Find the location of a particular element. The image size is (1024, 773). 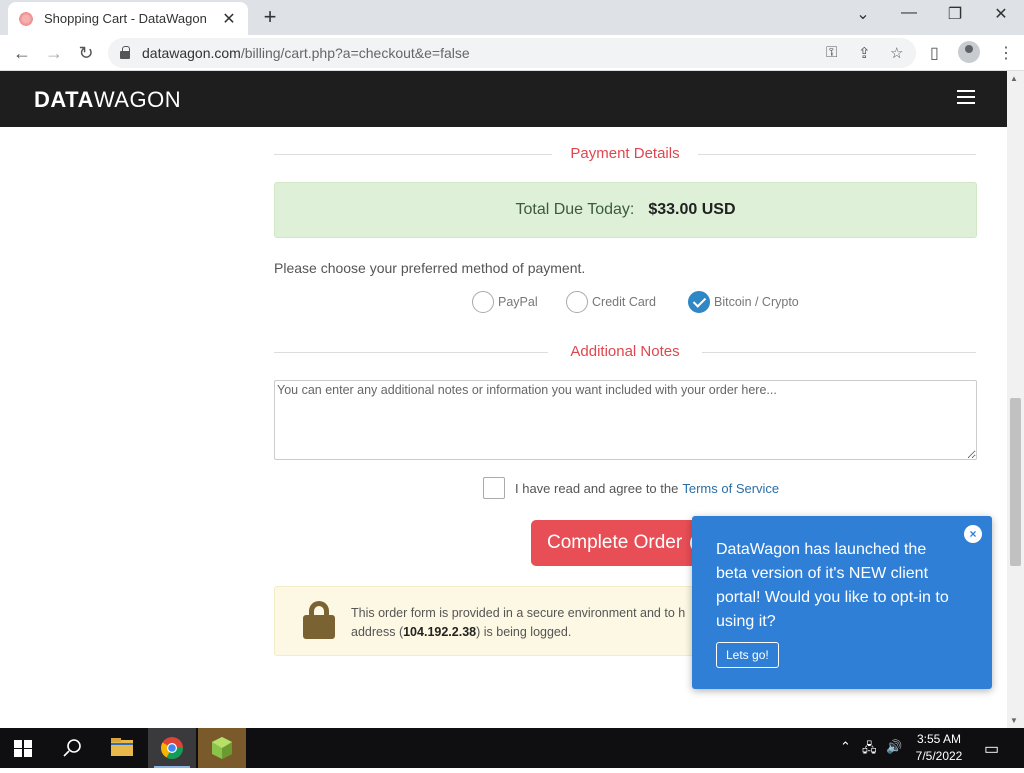

tos-link: Terms of Service is located at coordinates (730, 488).